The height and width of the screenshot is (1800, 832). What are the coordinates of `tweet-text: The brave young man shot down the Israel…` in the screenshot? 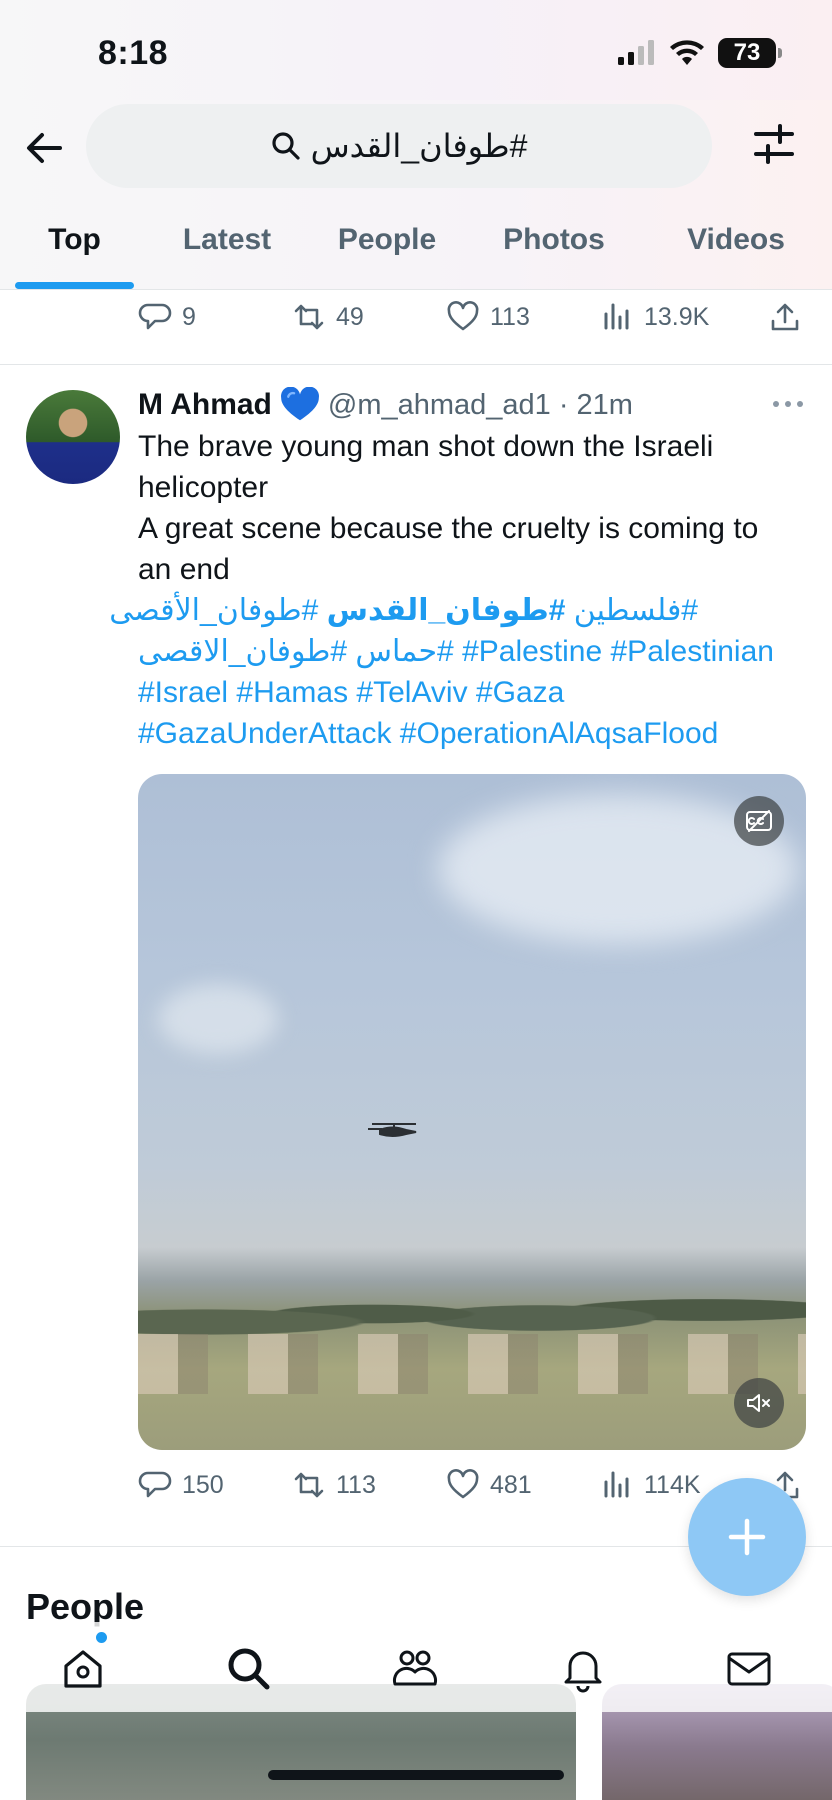 It's located at (474, 508).